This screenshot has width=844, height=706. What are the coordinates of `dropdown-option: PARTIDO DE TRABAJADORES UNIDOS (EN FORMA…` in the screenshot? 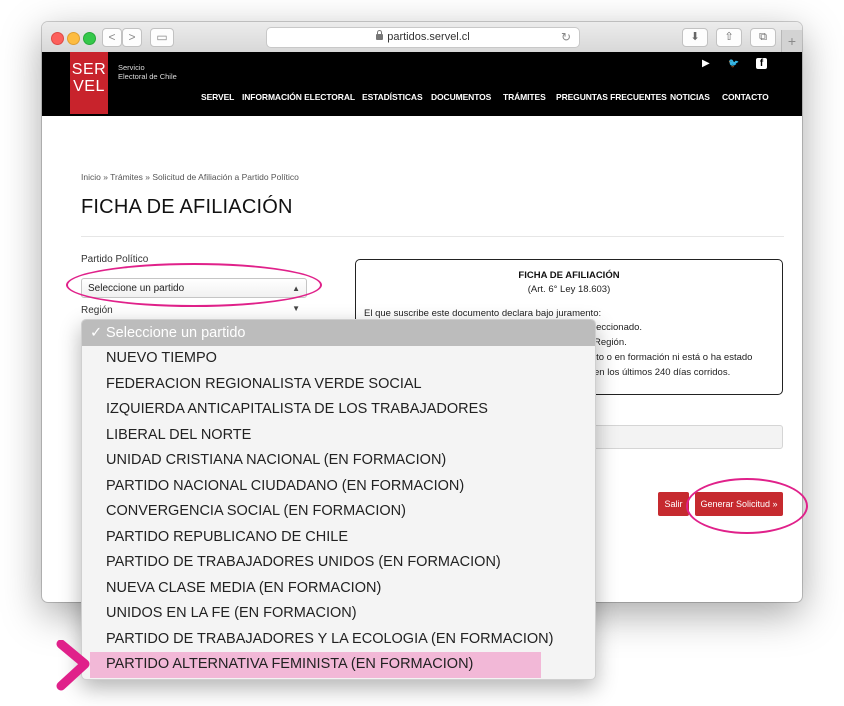 It's located at (338, 563).